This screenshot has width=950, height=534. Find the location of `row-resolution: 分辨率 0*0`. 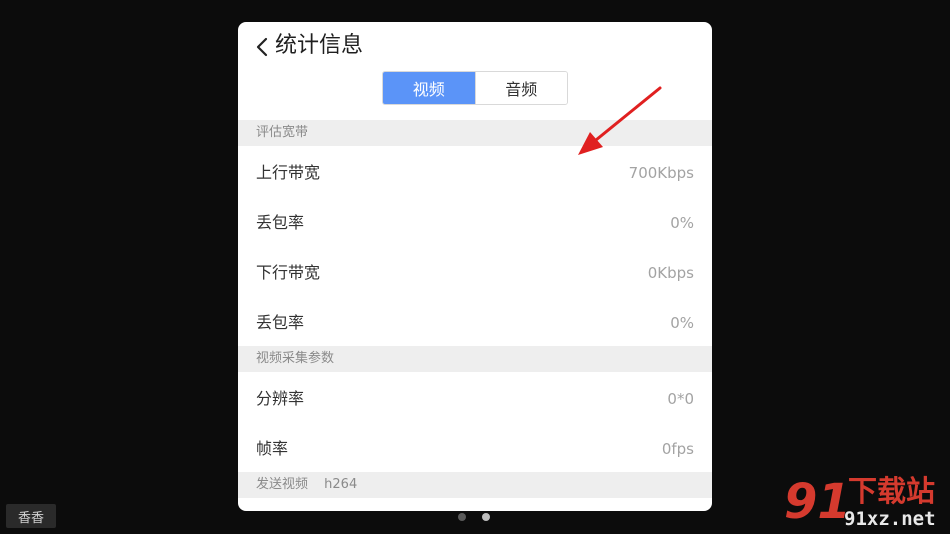

row-resolution: 分辨率 0*0 is located at coordinates (475, 399).